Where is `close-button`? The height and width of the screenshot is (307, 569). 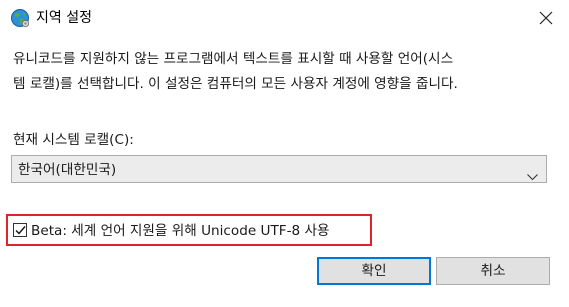 close-button is located at coordinates (546, 18).